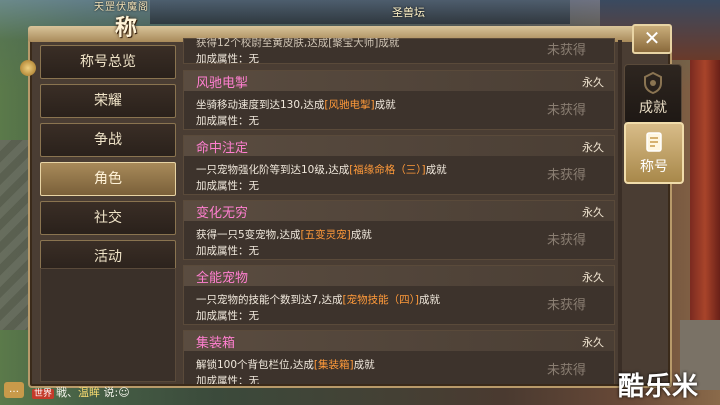 This screenshot has width=720, height=405. Describe the element at coordinates (399, 81) in the screenshot. I see `title-card-header: 风驰电掣 永久` at that location.